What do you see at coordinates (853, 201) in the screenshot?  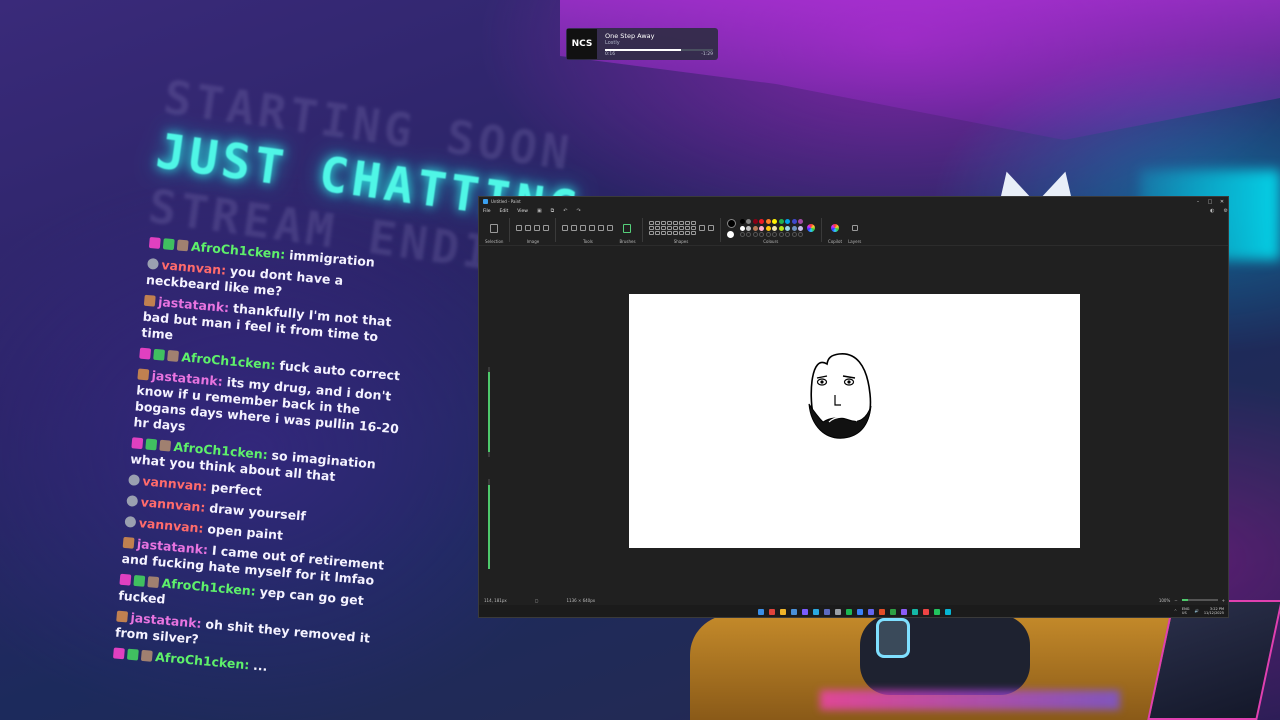 I see `paint-titlebar: Untitled - Paint – □ ✕` at bounding box center [853, 201].